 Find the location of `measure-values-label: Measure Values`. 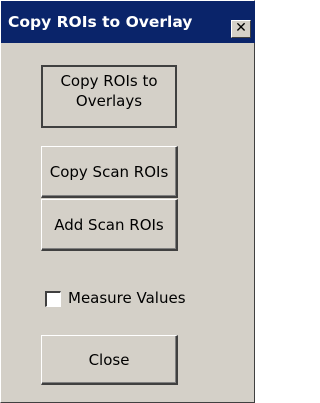

measure-values-label: Measure Values is located at coordinates (127, 298).